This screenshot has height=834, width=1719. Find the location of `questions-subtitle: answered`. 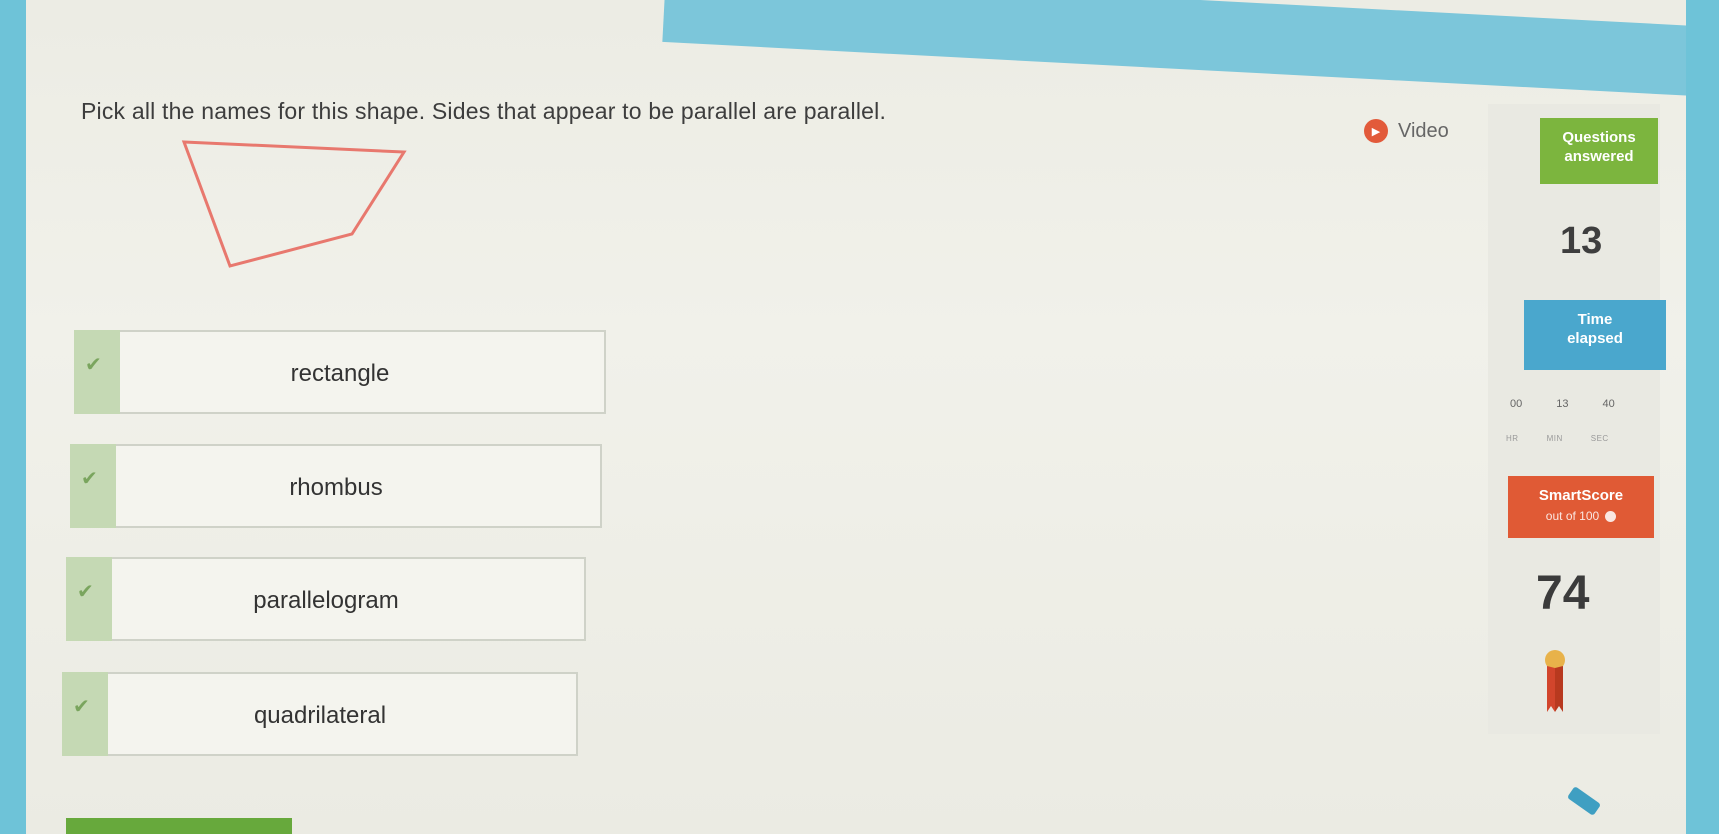

questions-subtitle: answered is located at coordinates (1599, 156).